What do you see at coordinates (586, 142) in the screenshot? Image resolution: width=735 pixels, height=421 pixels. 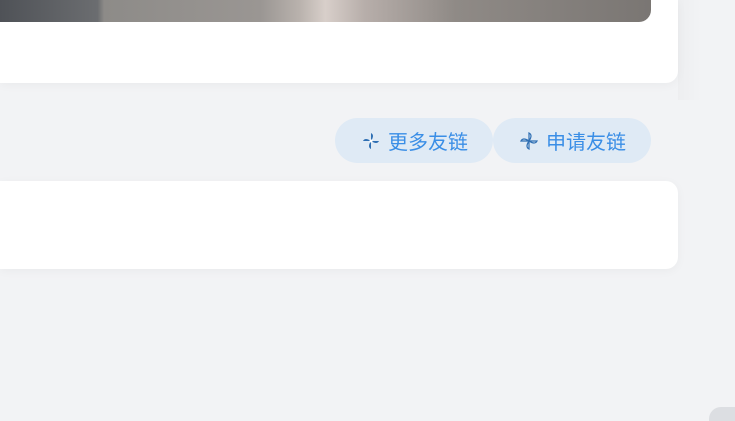 I see `apply-friend-link-label: 申请友链` at bounding box center [586, 142].